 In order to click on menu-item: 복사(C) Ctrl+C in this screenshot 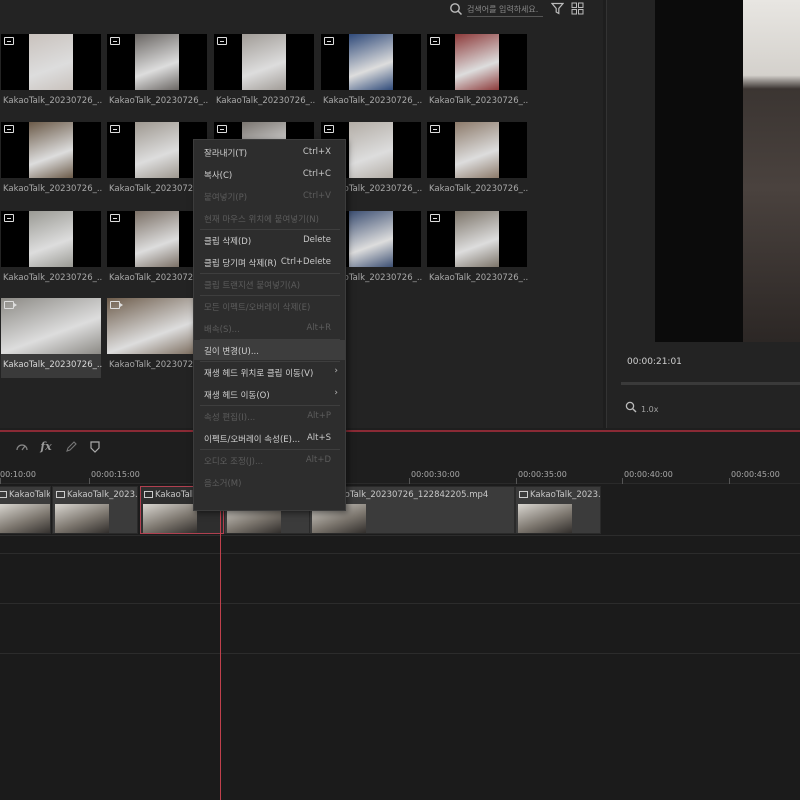, I will do `click(269, 174)`.